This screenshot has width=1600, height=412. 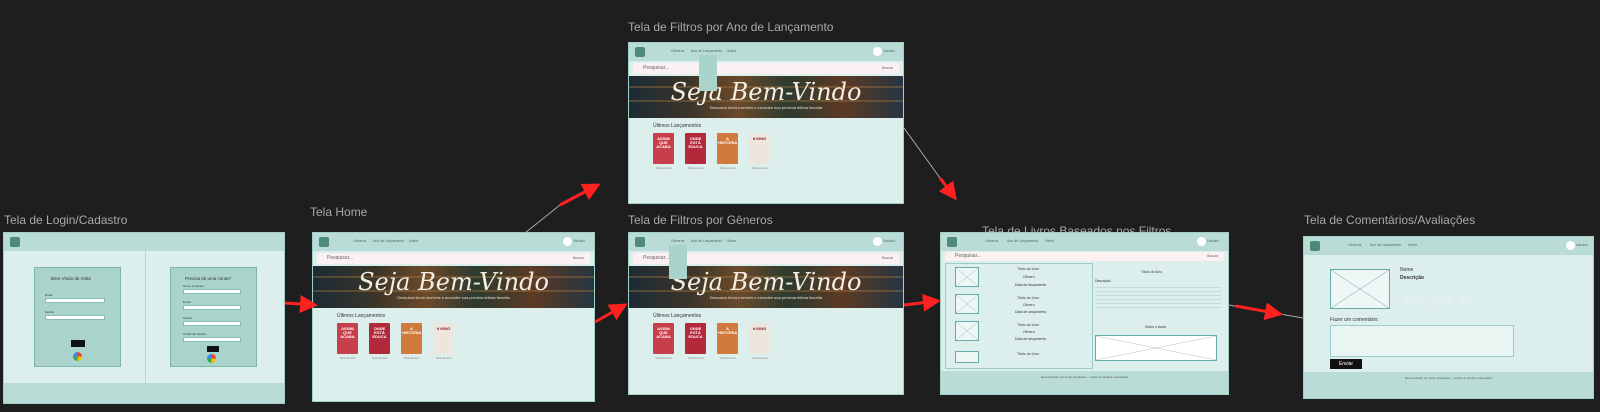 What do you see at coordinates (542, 219) in the screenshot?
I see `connector-home-ano-line` at bounding box center [542, 219].